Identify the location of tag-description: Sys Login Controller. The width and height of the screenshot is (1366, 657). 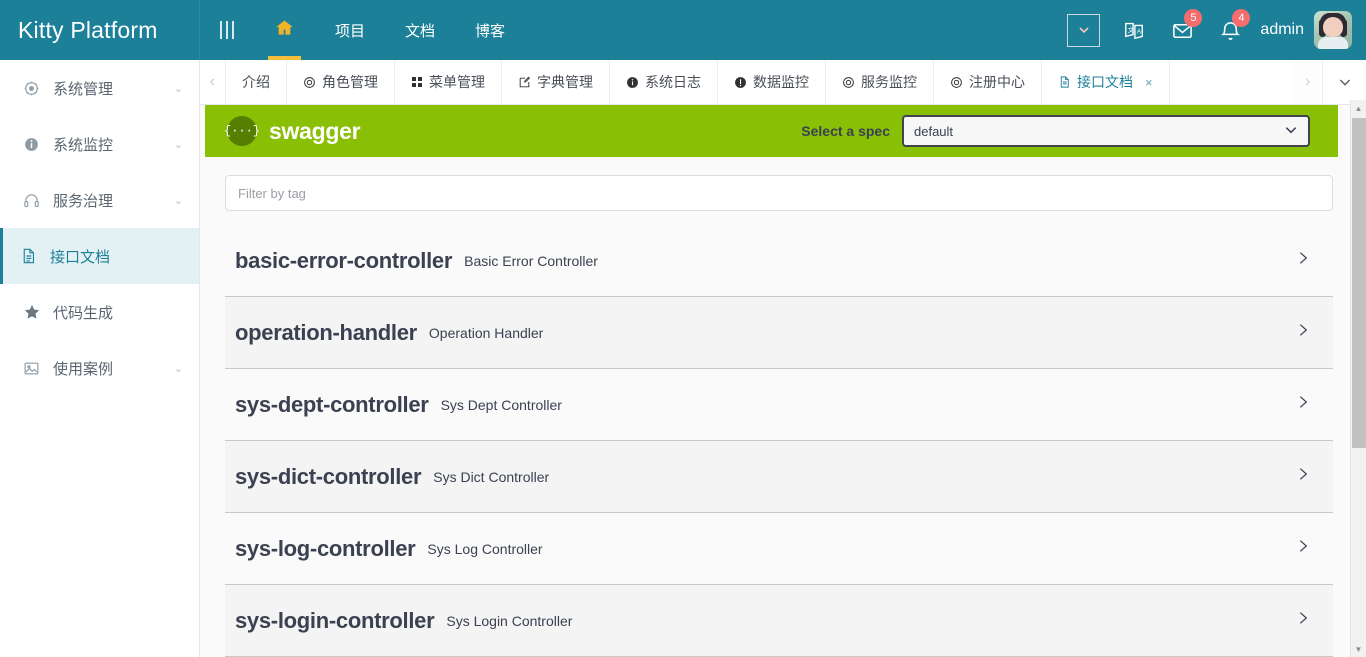
(509, 620).